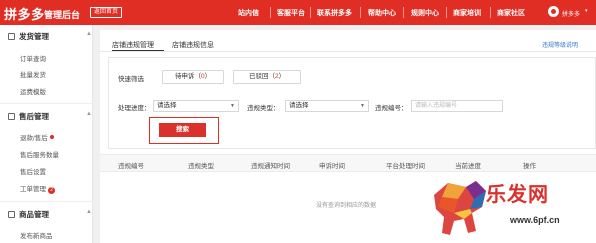 The image size is (596, 243). What do you see at coordinates (332, 166) in the screenshot?
I see `column-header: 申诉时间` at bounding box center [332, 166].